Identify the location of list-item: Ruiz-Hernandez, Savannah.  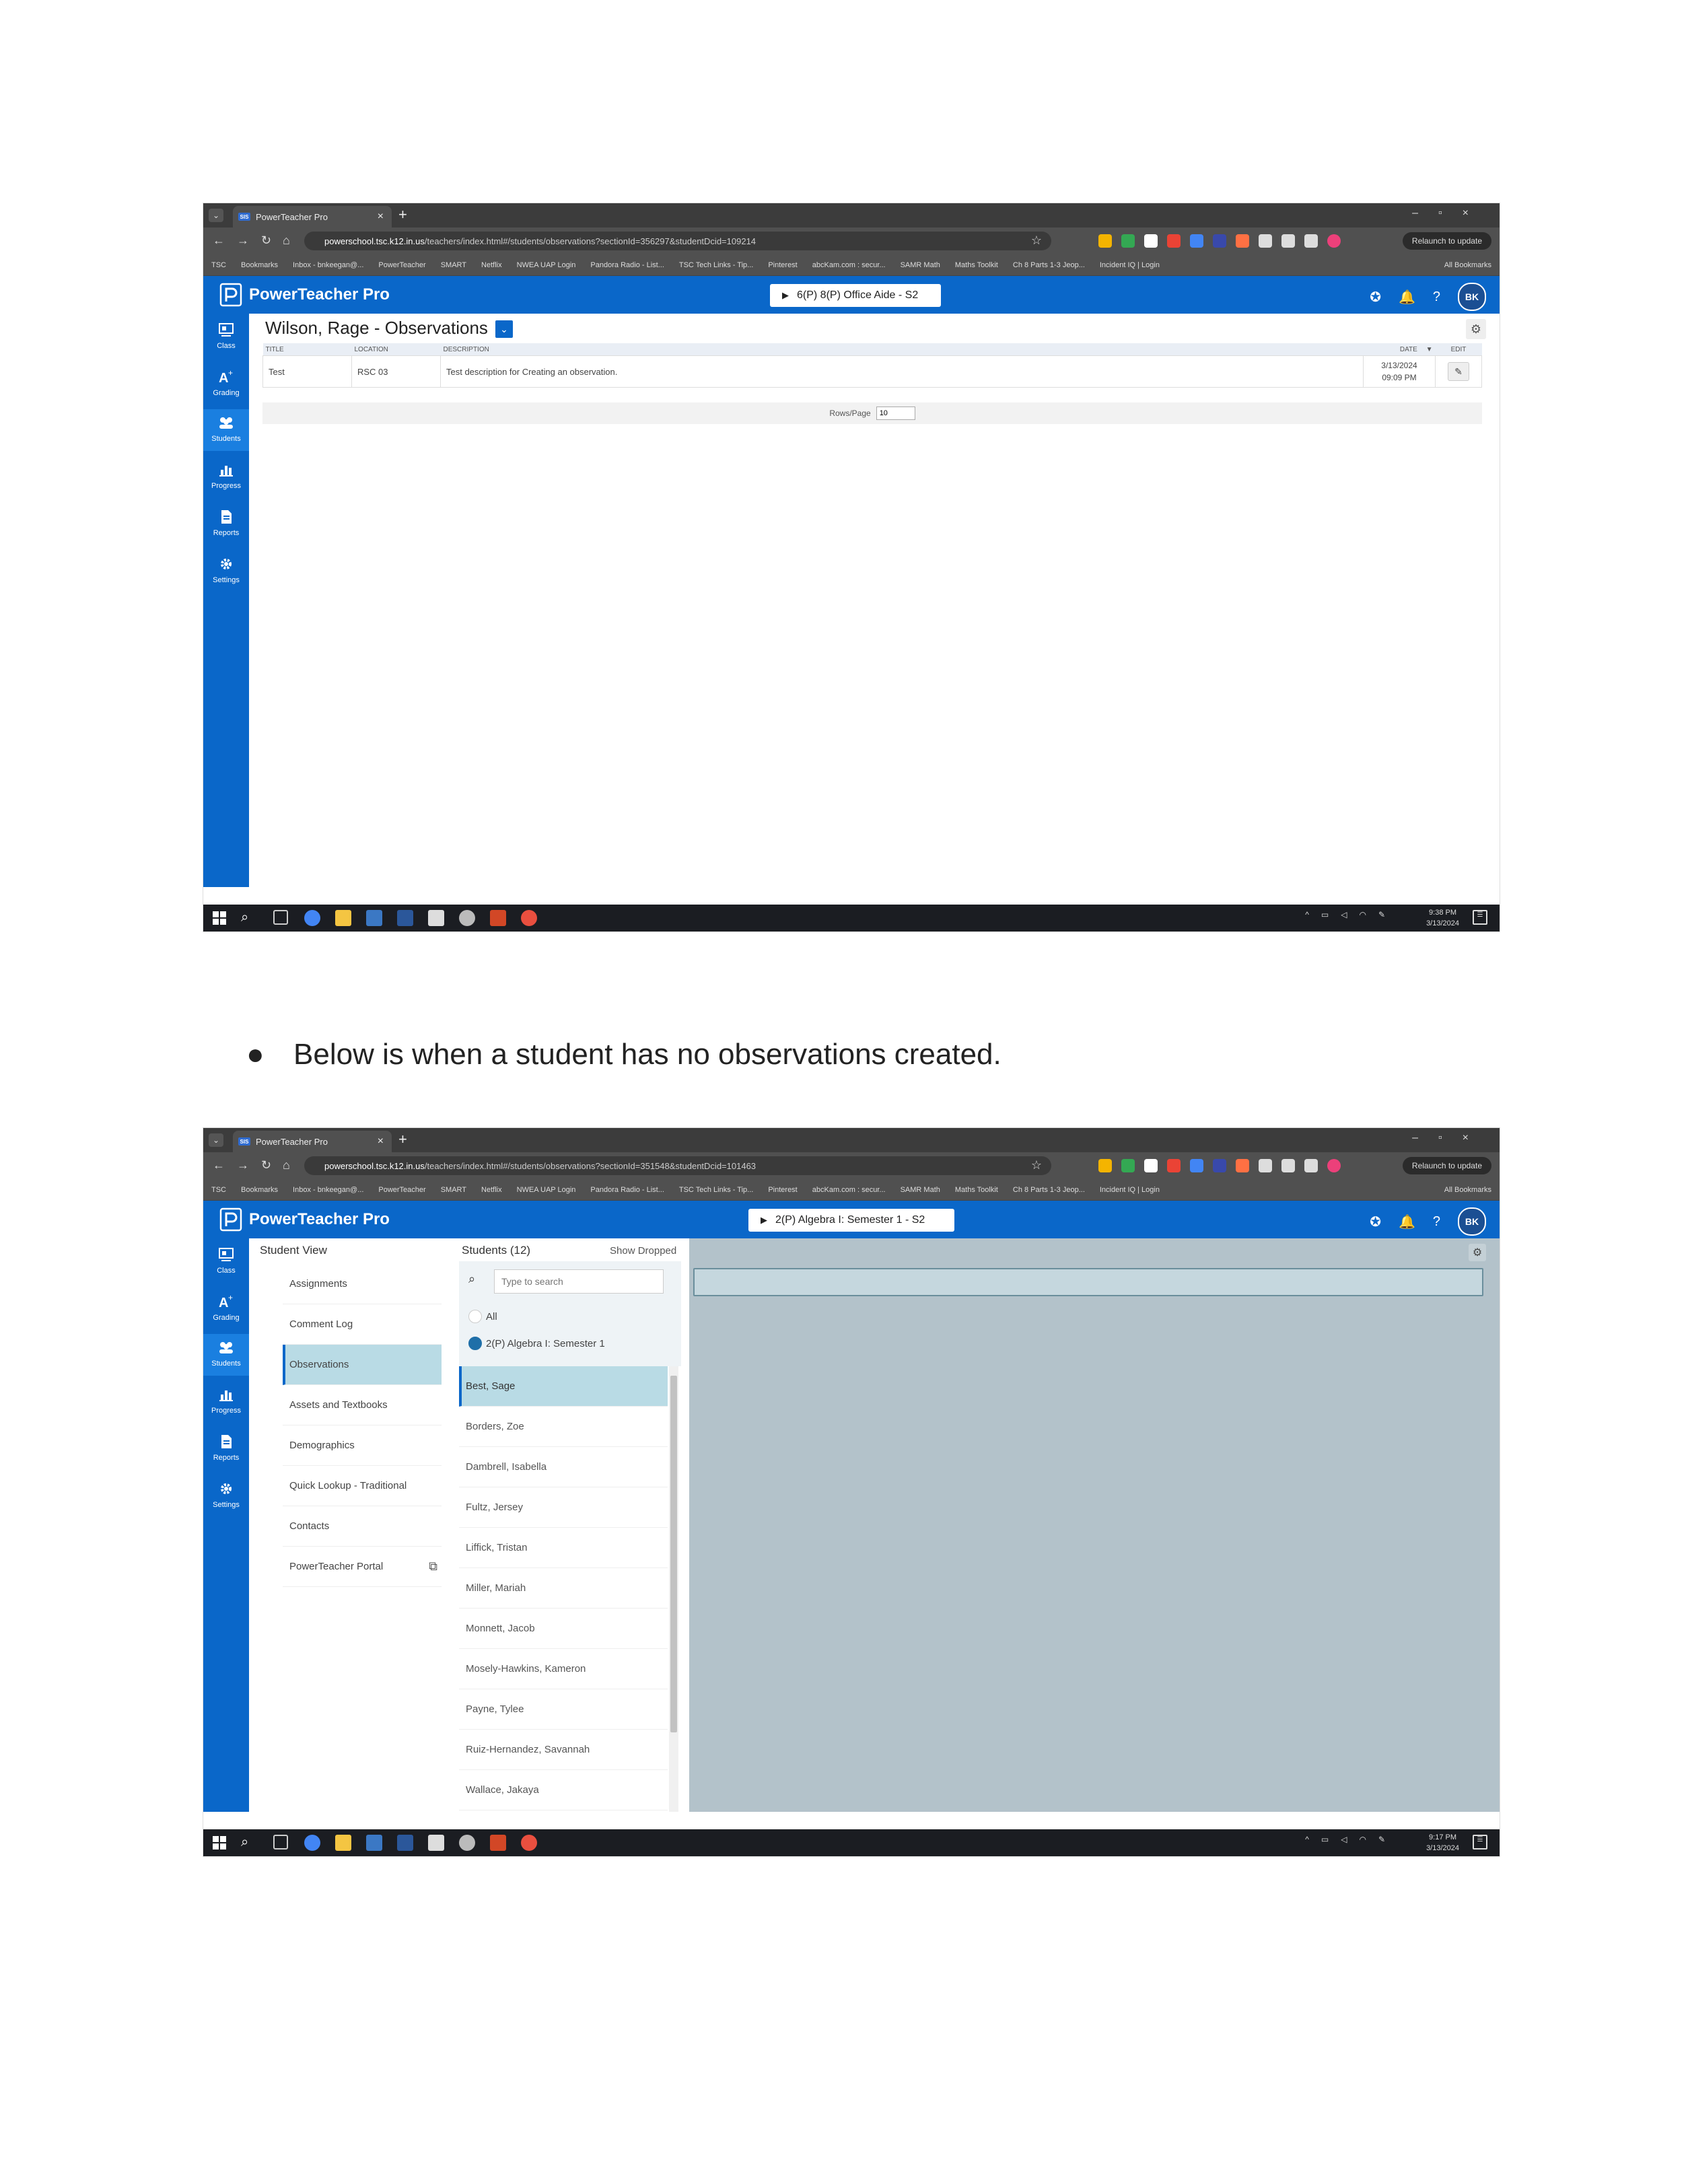
(563, 1750).